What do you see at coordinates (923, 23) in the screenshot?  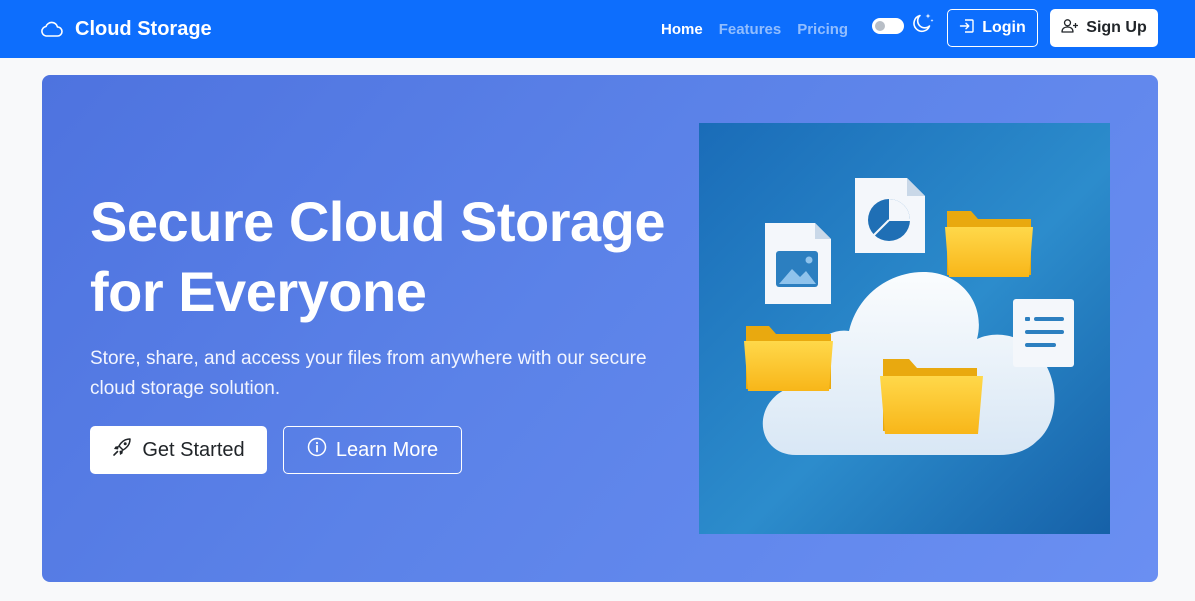 I see `moon-stars-icon` at bounding box center [923, 23].